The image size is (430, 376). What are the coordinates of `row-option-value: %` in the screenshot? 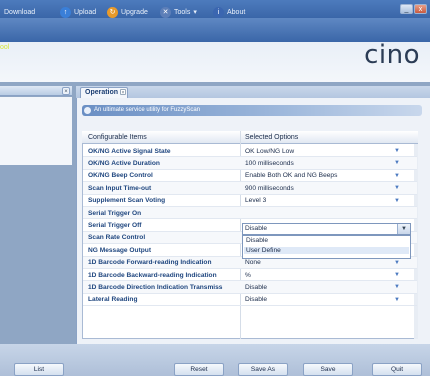 It's located at (248, 275).